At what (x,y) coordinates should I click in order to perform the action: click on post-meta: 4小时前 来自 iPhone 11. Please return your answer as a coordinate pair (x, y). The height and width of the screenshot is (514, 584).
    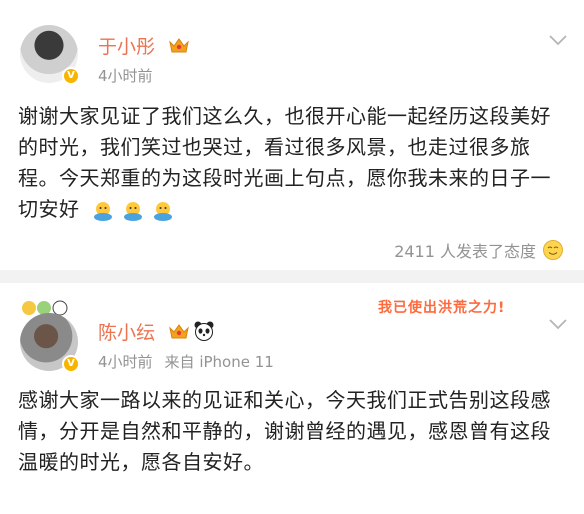
    Looking at the image, I should click on (186, 361).